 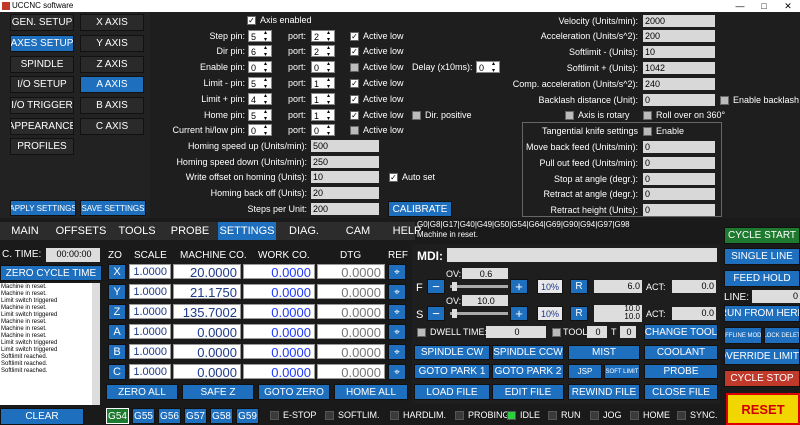 What do you see at coordinates (647, 131) in the screenshot?
I see `tangential-enable-checkbox` at bounding box center [647, 131].